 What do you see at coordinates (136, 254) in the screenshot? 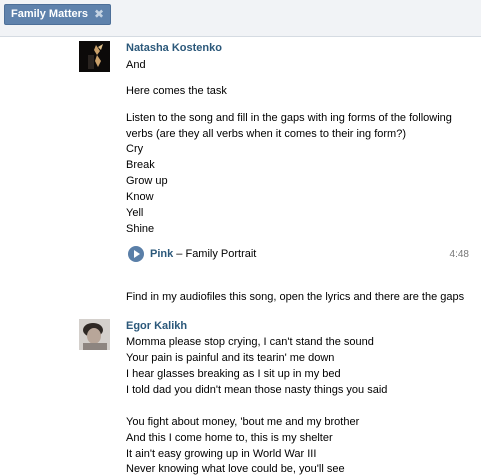
I see `play-icon` at bounding box center [136, 254].